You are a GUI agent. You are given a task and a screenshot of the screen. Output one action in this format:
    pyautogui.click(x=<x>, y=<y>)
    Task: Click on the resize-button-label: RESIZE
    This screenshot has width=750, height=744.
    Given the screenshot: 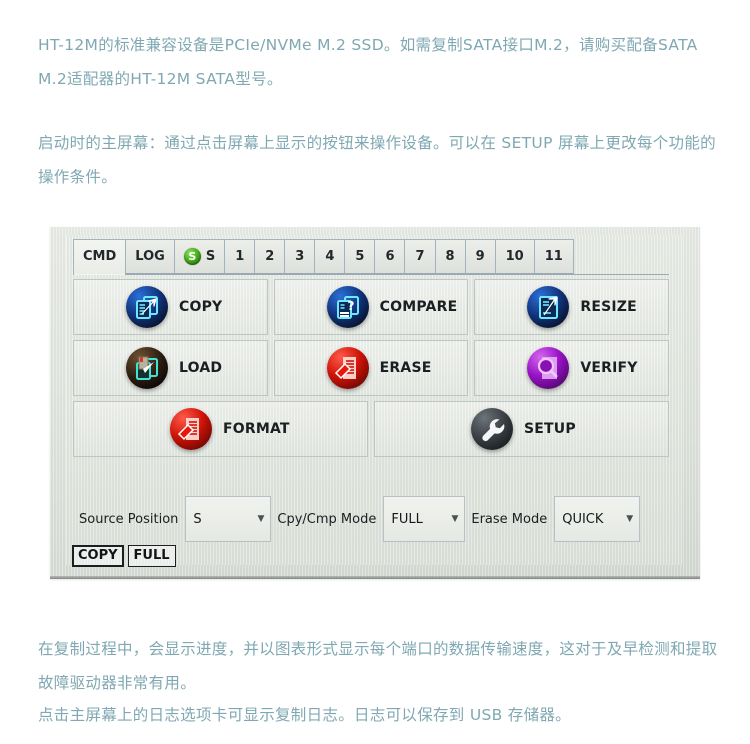 What is the action you would take?
    pyautogui.click(x=608, y=307)
    